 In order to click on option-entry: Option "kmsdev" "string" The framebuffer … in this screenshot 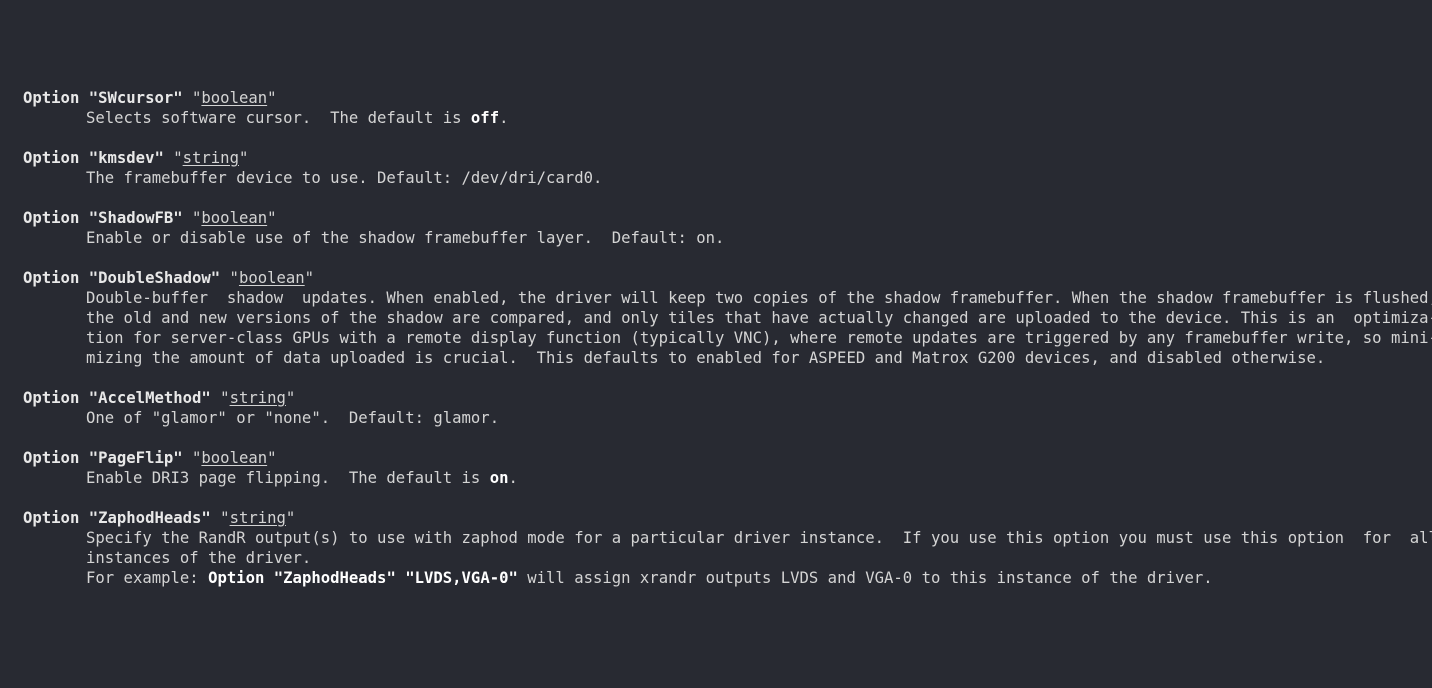, I will do `click(727, 168)`.